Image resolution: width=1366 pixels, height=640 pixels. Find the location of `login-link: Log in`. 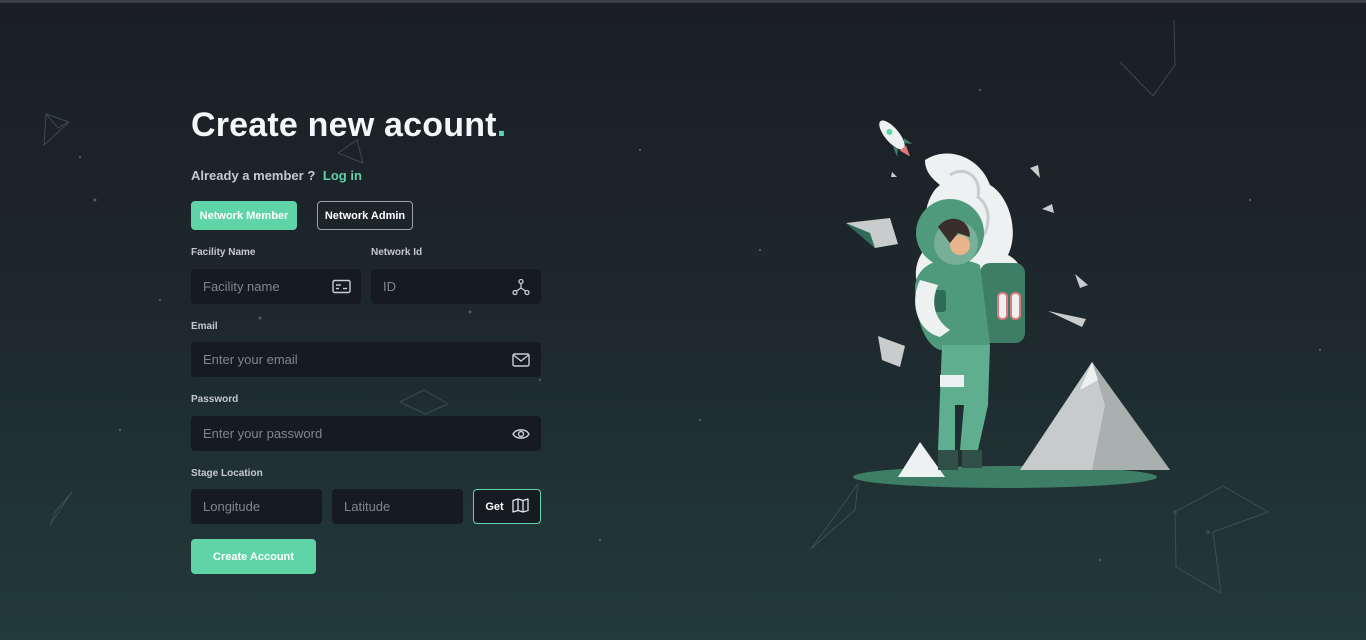

login-link: Log in is located at coordinates (342, 175).